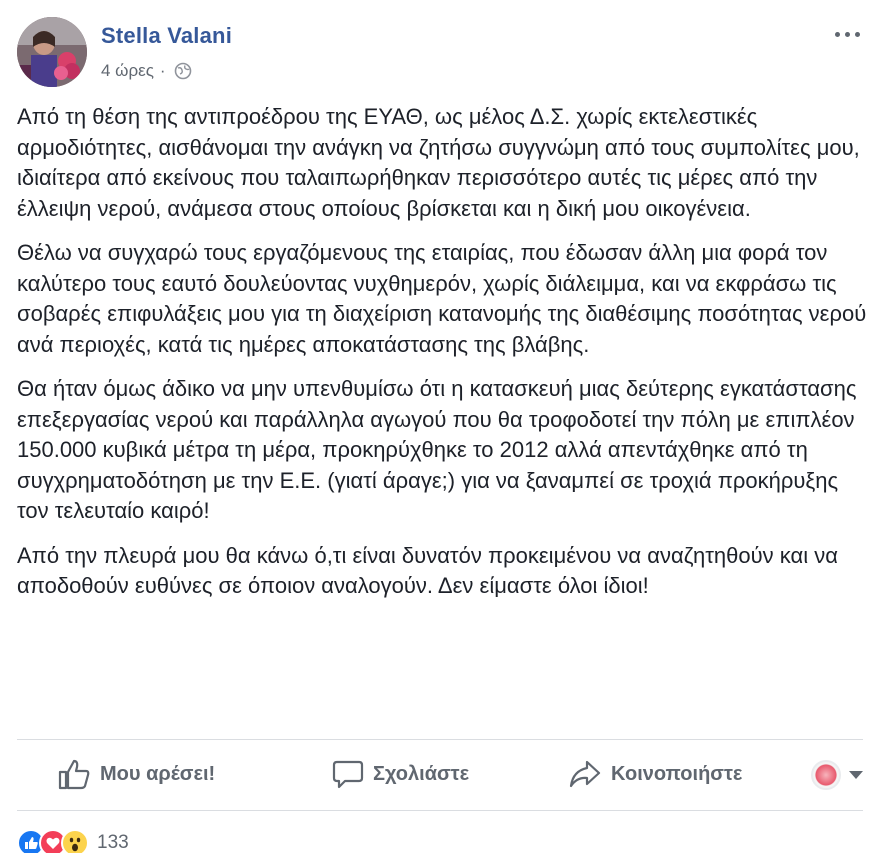 This screenshot has width=880, height=853. I want to click on more-options-icon, so click(848, 34).